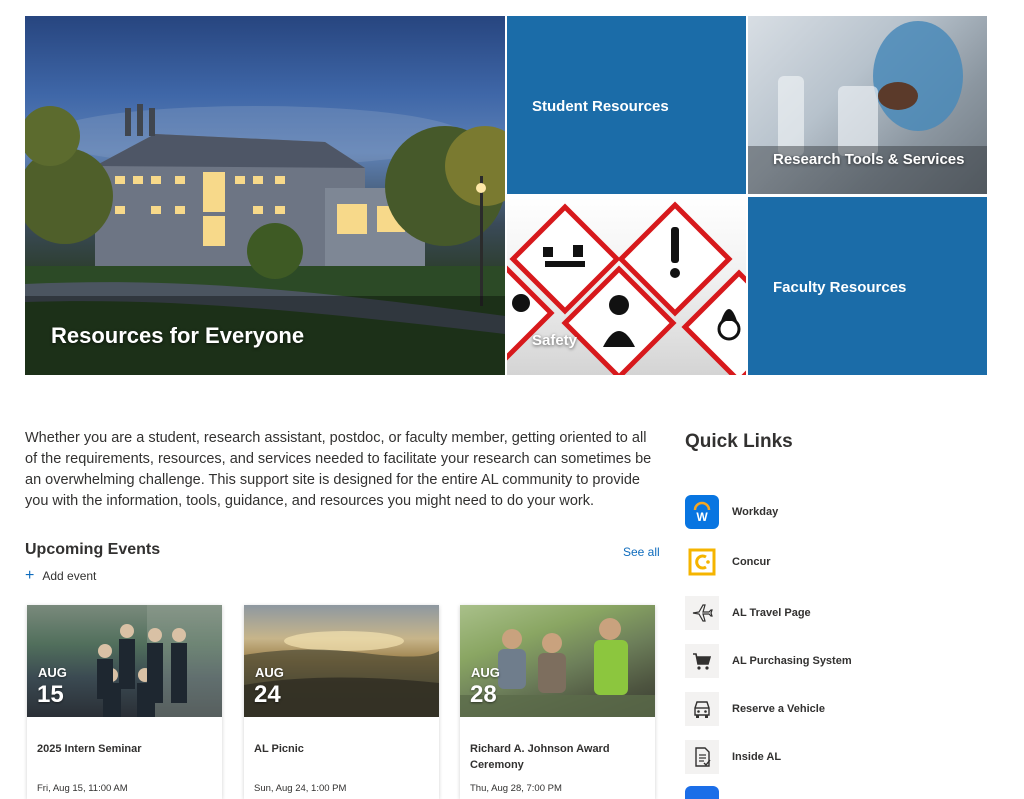 Image resolution: width=1024 pixels, height=799 pixels. Describe the element at coordinates (869, 159) in the screenshot. I see `hero-tile-label: Research Tools & Services` at that location.